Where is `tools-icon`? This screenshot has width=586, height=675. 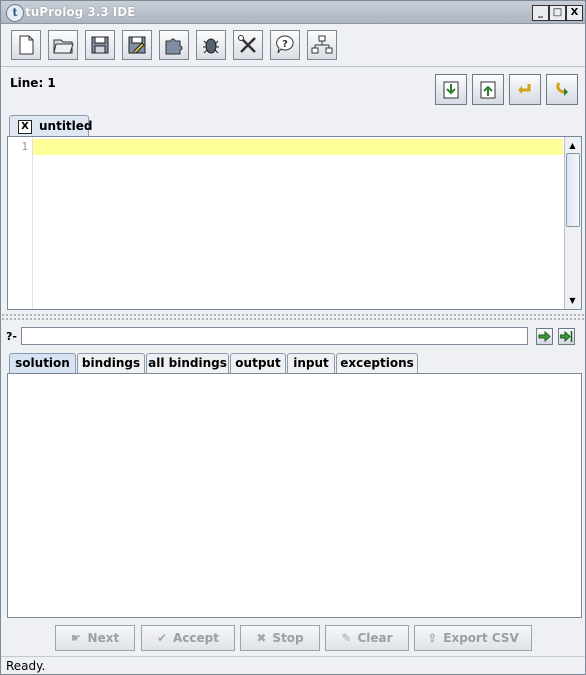
tools-icon is located at coordinates (247, 44).